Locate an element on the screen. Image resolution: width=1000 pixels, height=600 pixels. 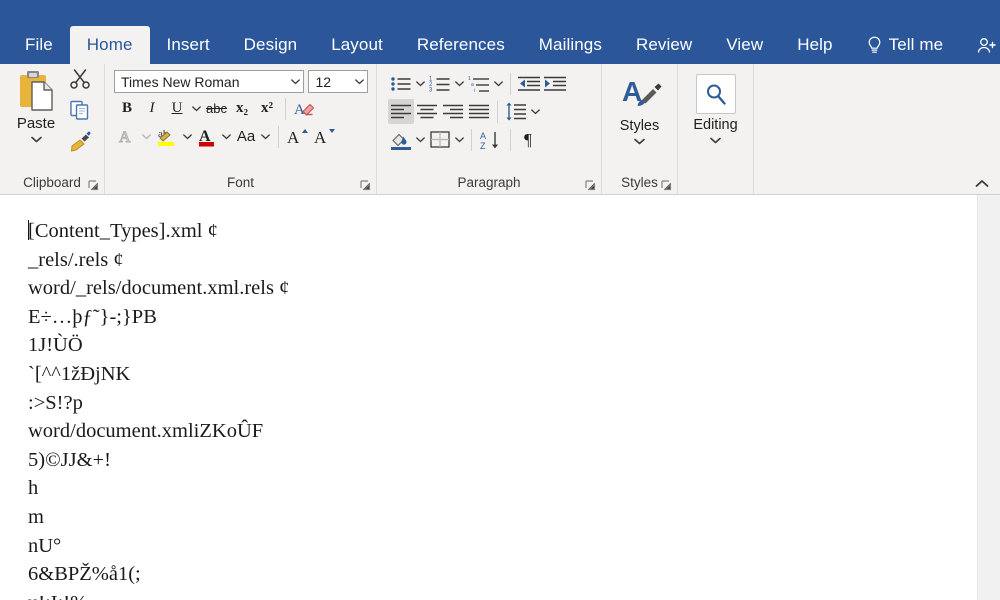
tab-help: Help is located at coordinates (814, 45).